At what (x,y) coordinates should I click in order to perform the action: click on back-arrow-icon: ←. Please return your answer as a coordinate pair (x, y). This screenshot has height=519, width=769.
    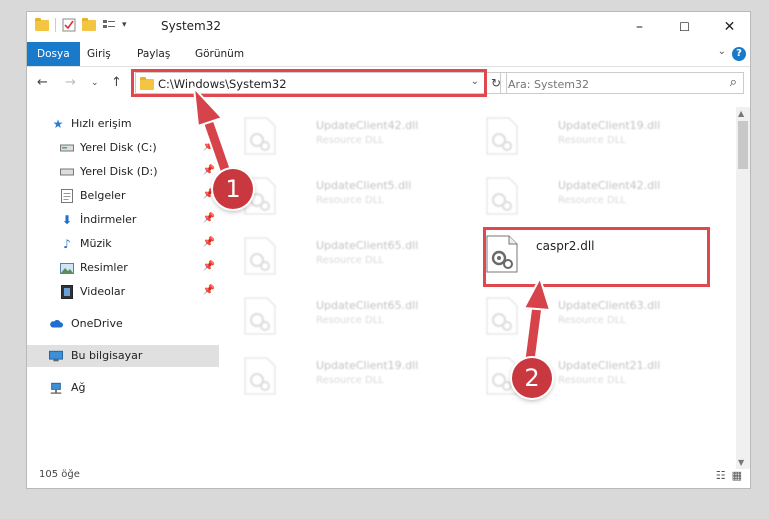
    Looking at the image, I should click on (42, 82).